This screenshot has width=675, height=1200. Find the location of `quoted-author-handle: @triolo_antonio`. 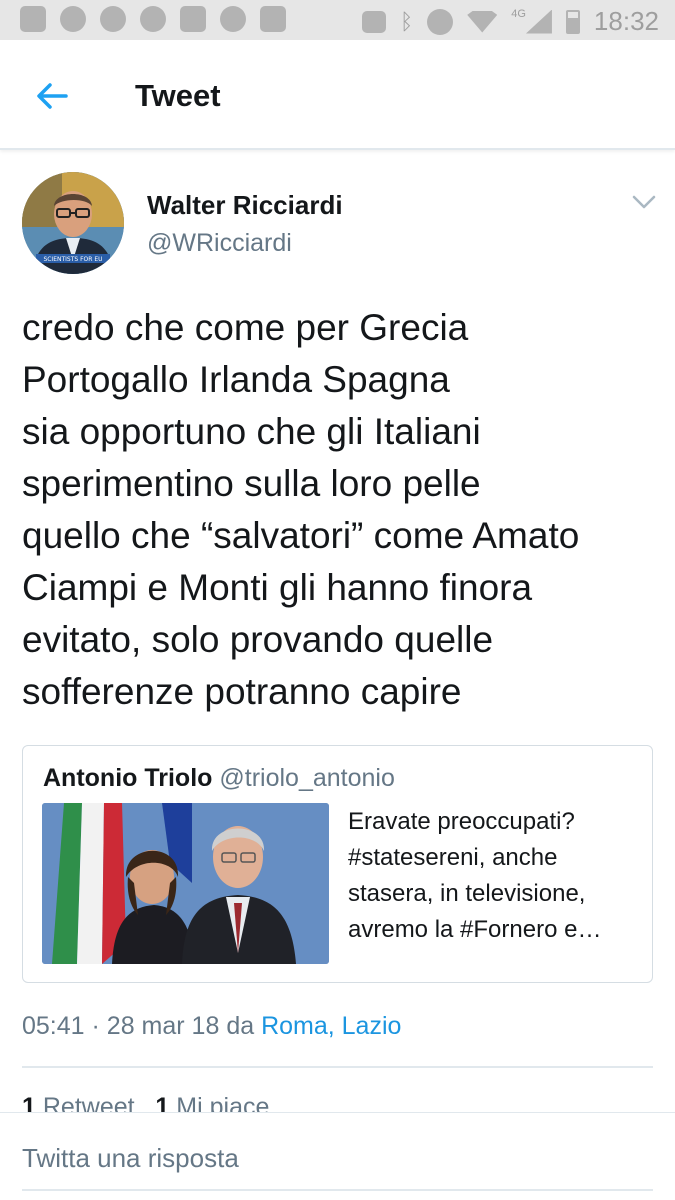

quoted-author-handle: @triolo_antonio is located at coordinates (307, 778).